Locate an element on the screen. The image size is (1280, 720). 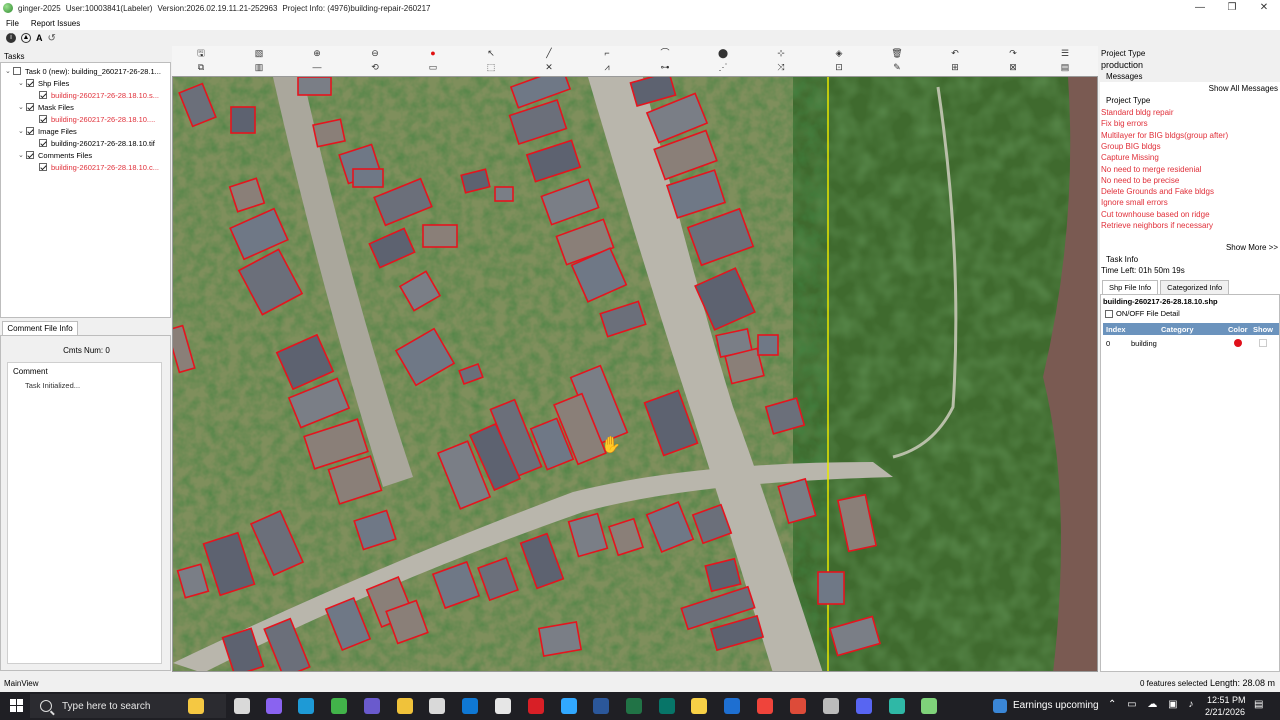
tab-shp-file-info: Shp File Info is located at coordinates (1130, 287).